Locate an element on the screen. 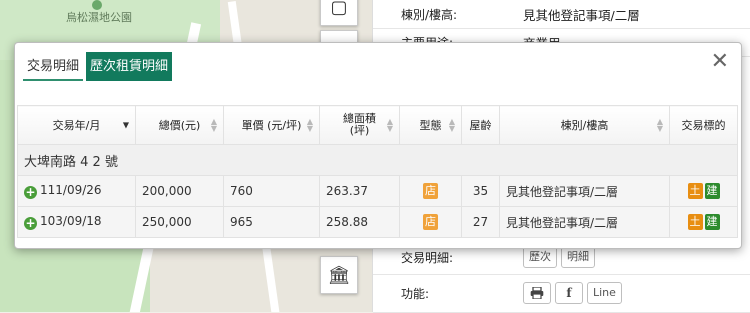  modal-tabs: 交易明細 歷次租賃明細 is located at coordinates (98, 66).